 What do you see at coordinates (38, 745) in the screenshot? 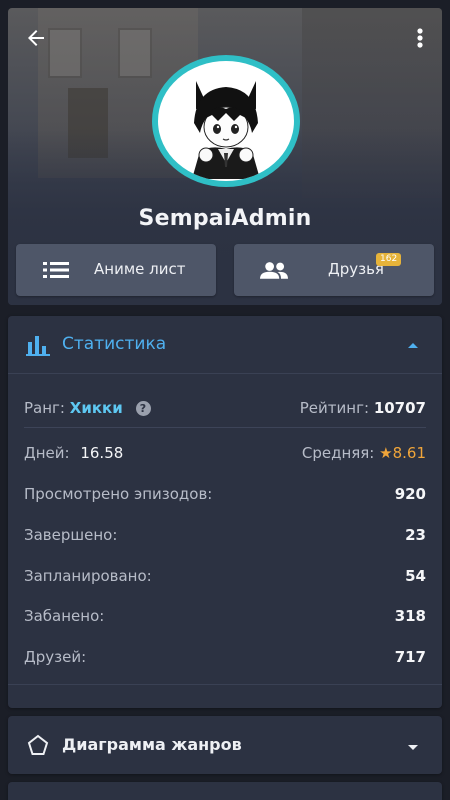
I see `pentagon-icon` at bounding box center [38, 745].